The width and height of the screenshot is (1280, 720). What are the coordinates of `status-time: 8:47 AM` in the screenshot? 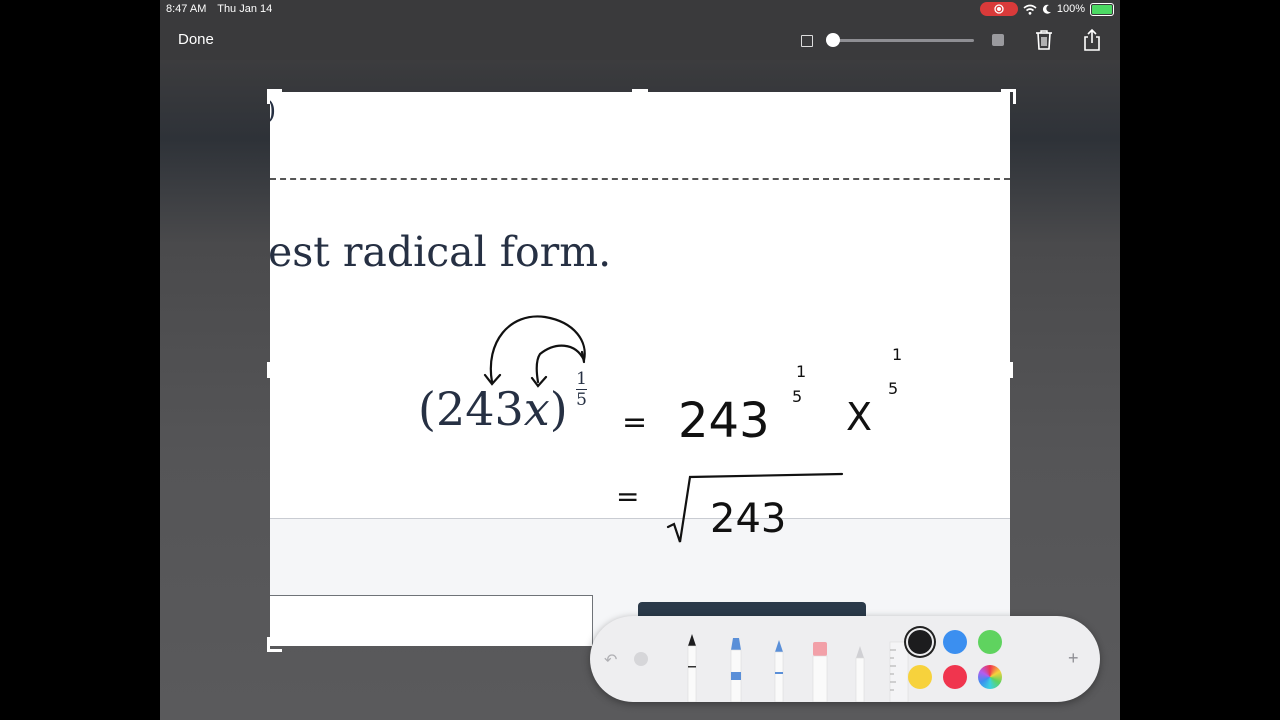 It's located at (186, 9).